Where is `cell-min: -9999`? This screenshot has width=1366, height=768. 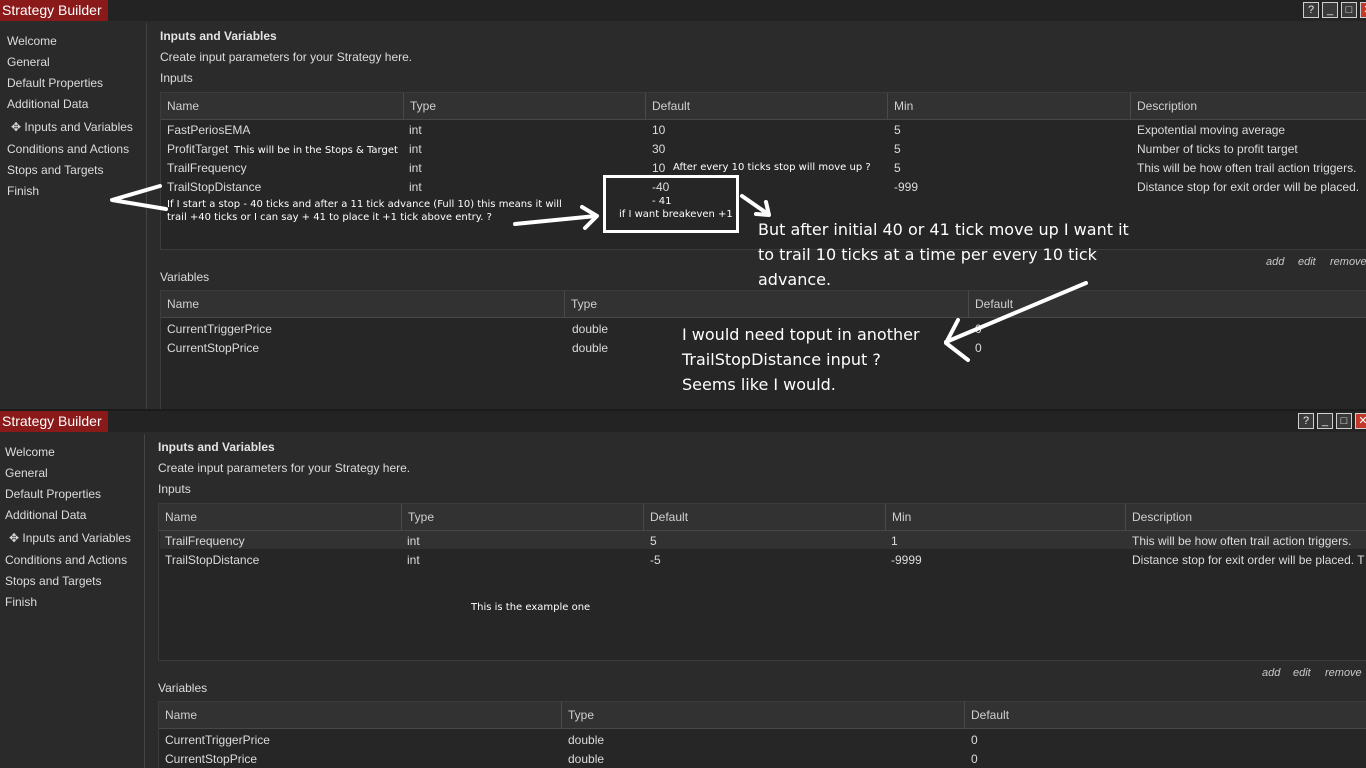 cell-min: -9999 is located at coordinates (906, 560).